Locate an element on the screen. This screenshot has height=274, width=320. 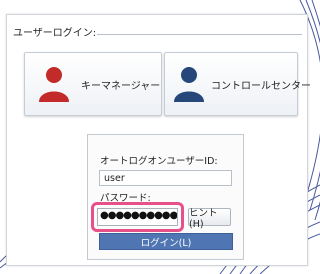
key-manager-label: キーマネージャー is located at coordinates (121, 86).